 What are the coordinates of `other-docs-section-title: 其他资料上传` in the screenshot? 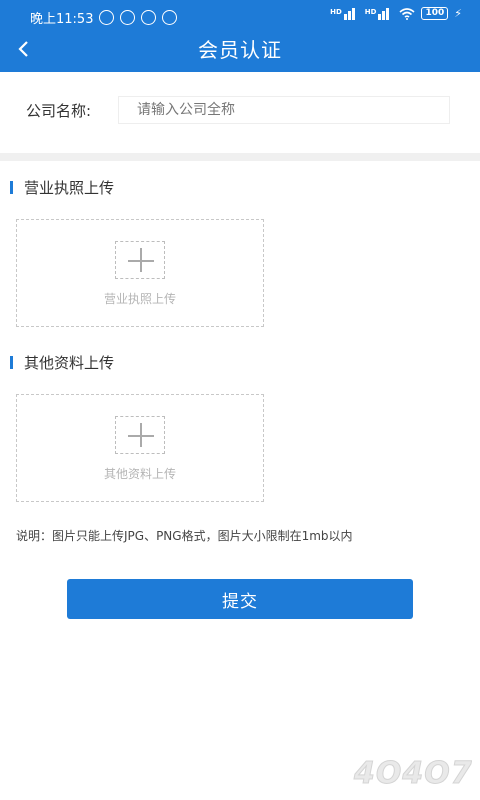 It's located at (62, 362).